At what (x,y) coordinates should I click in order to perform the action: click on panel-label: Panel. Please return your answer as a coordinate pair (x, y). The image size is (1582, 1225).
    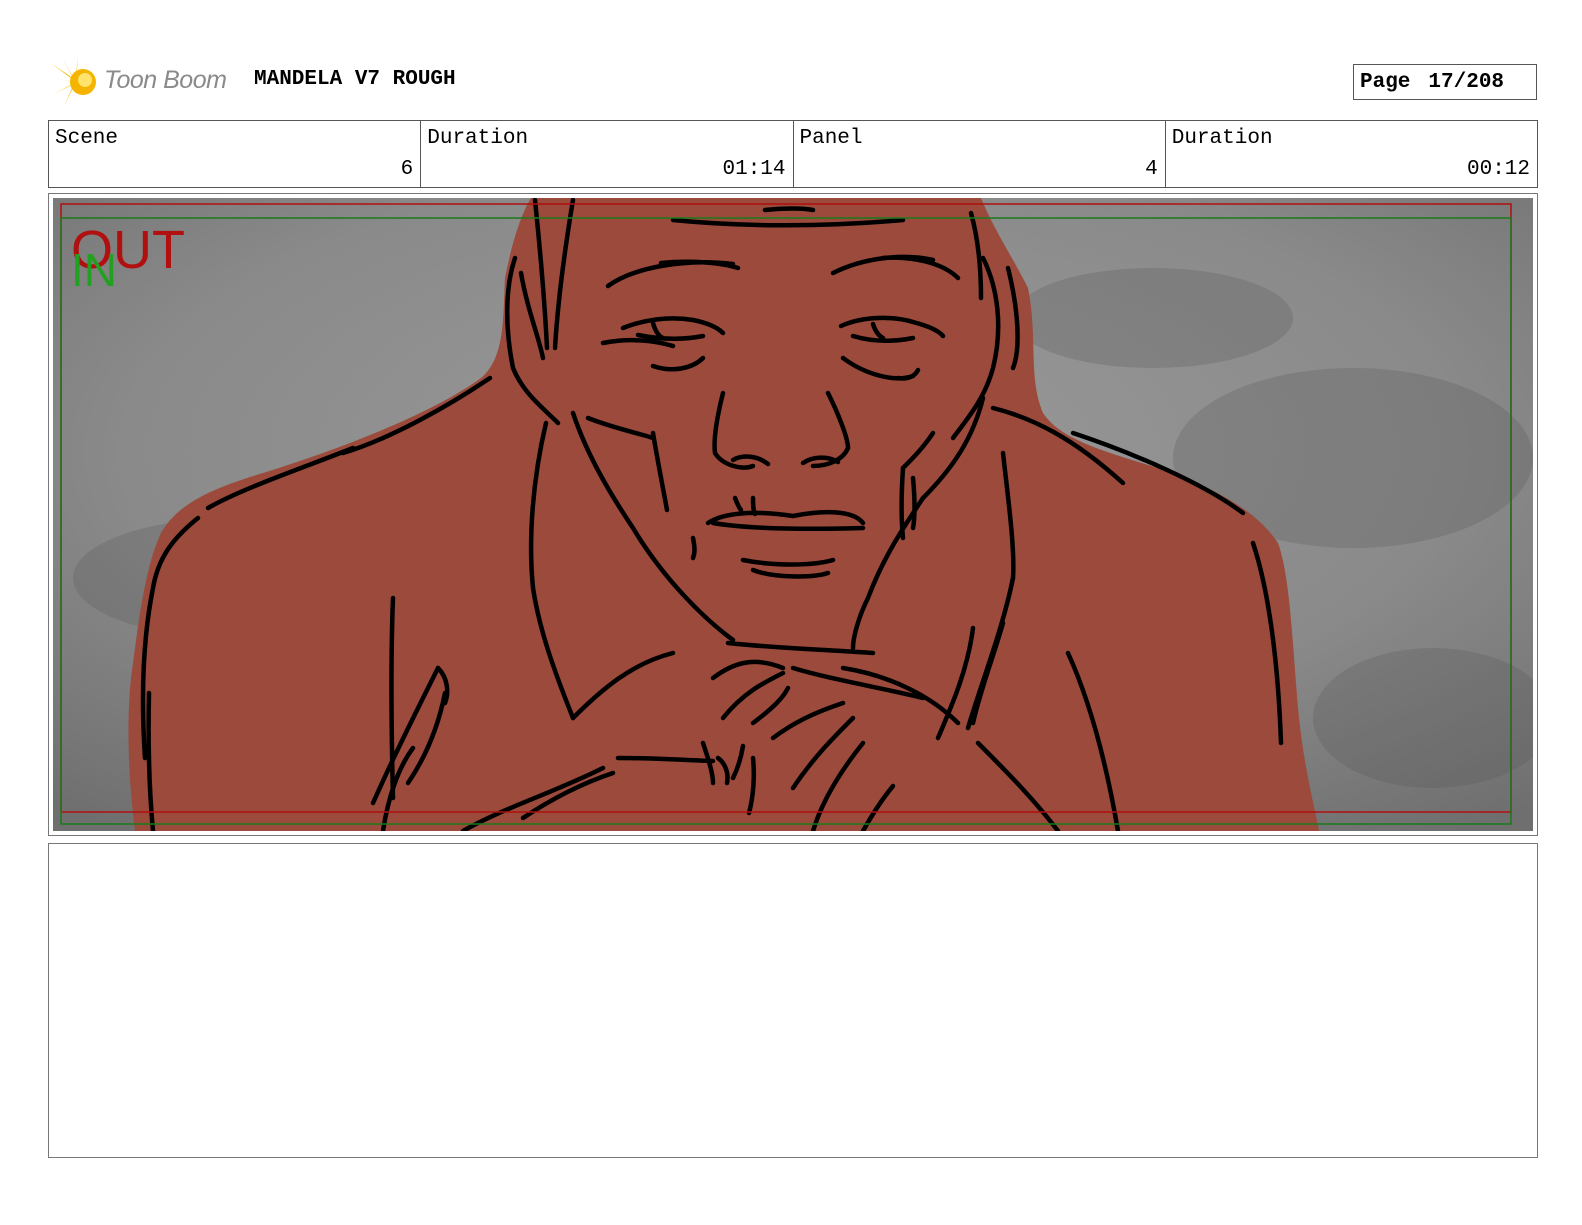
    Looking at the image, I should click on (831, 138).